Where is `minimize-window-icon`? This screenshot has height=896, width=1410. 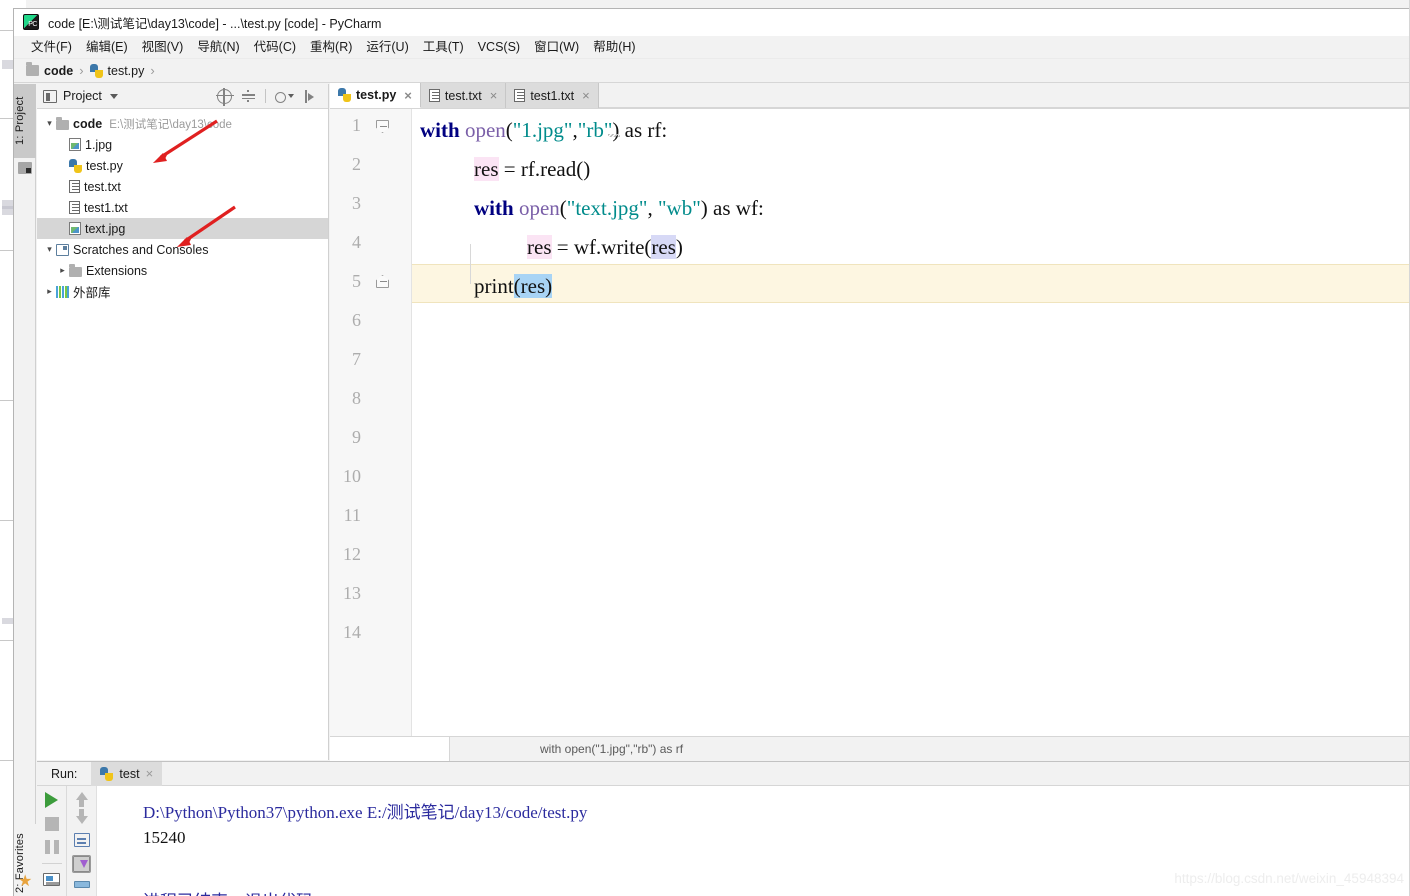
minimize-window-icon is located at coordinates (25, 168).